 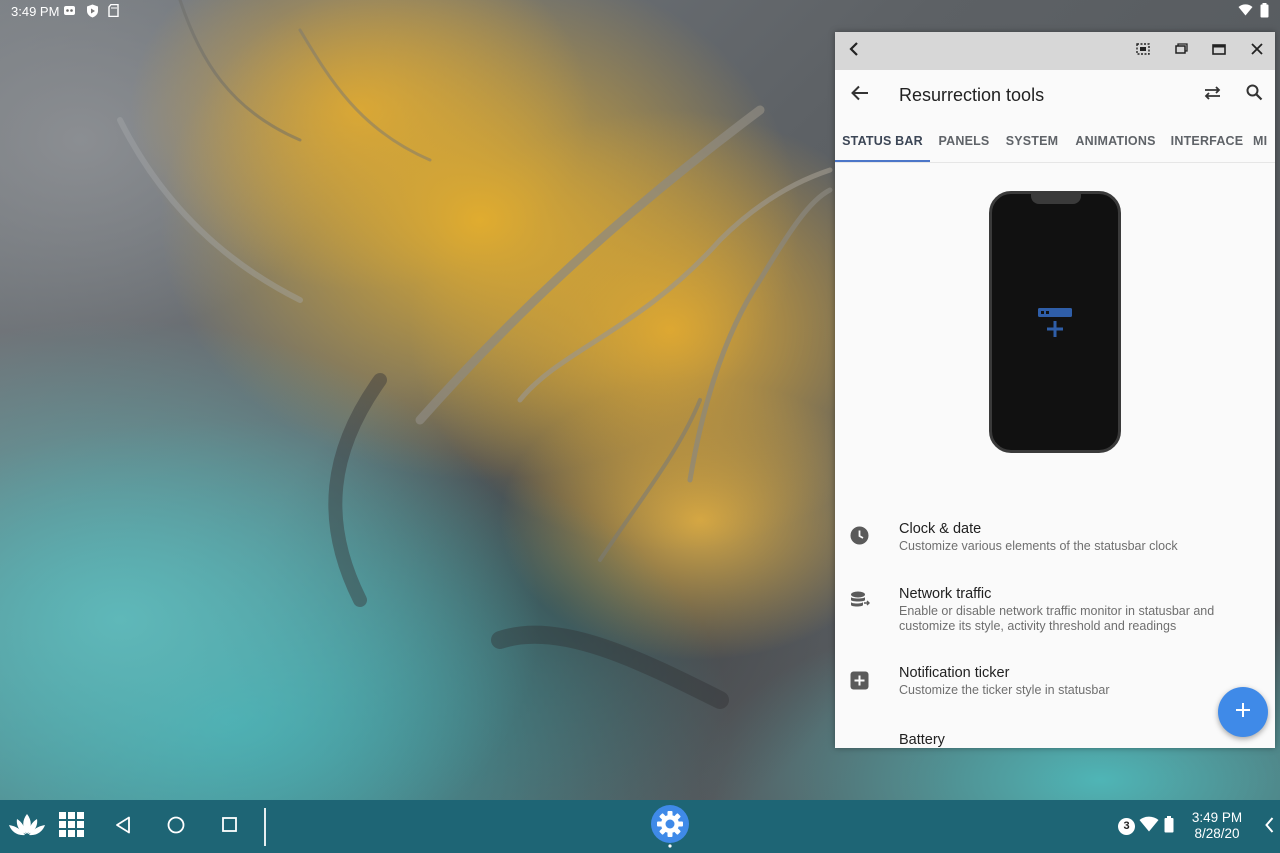 I want to click on taskbar-clock: 3:49 PM 8/28/20, so click(x=1217, y=826).